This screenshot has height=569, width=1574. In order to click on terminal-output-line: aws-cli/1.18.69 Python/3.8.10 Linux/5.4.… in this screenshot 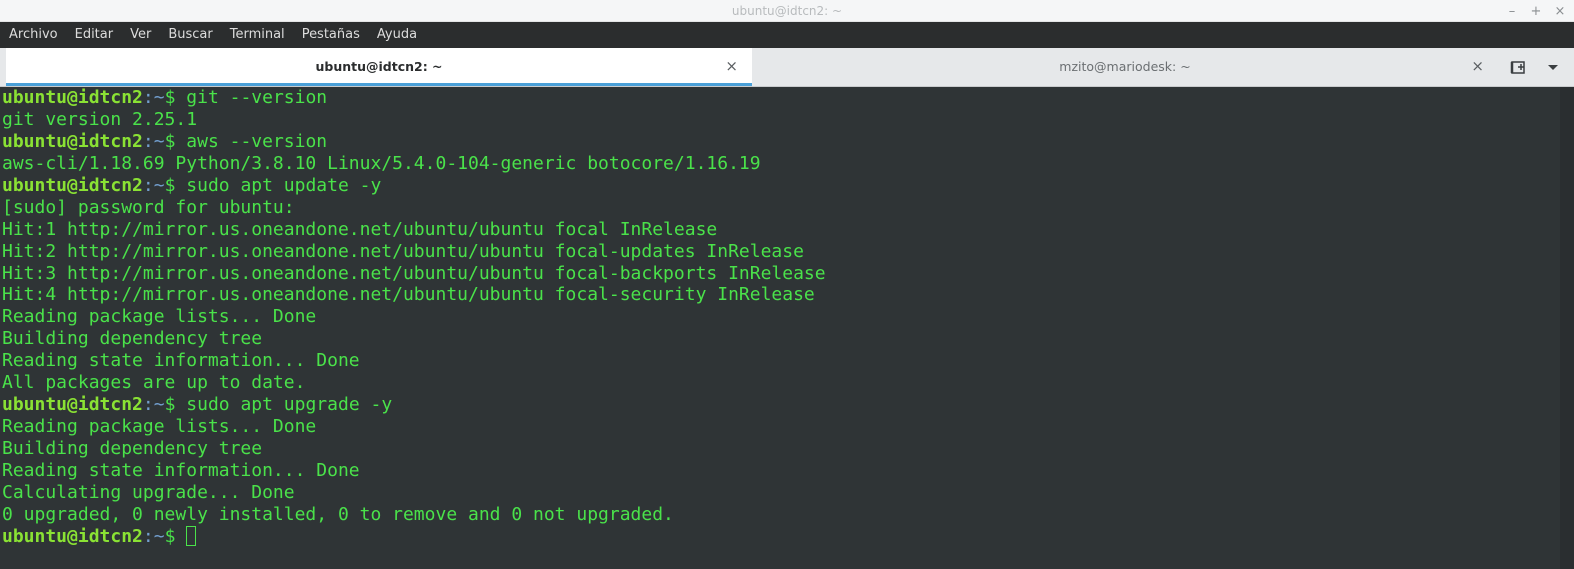, I will do `click(781, 164)`.